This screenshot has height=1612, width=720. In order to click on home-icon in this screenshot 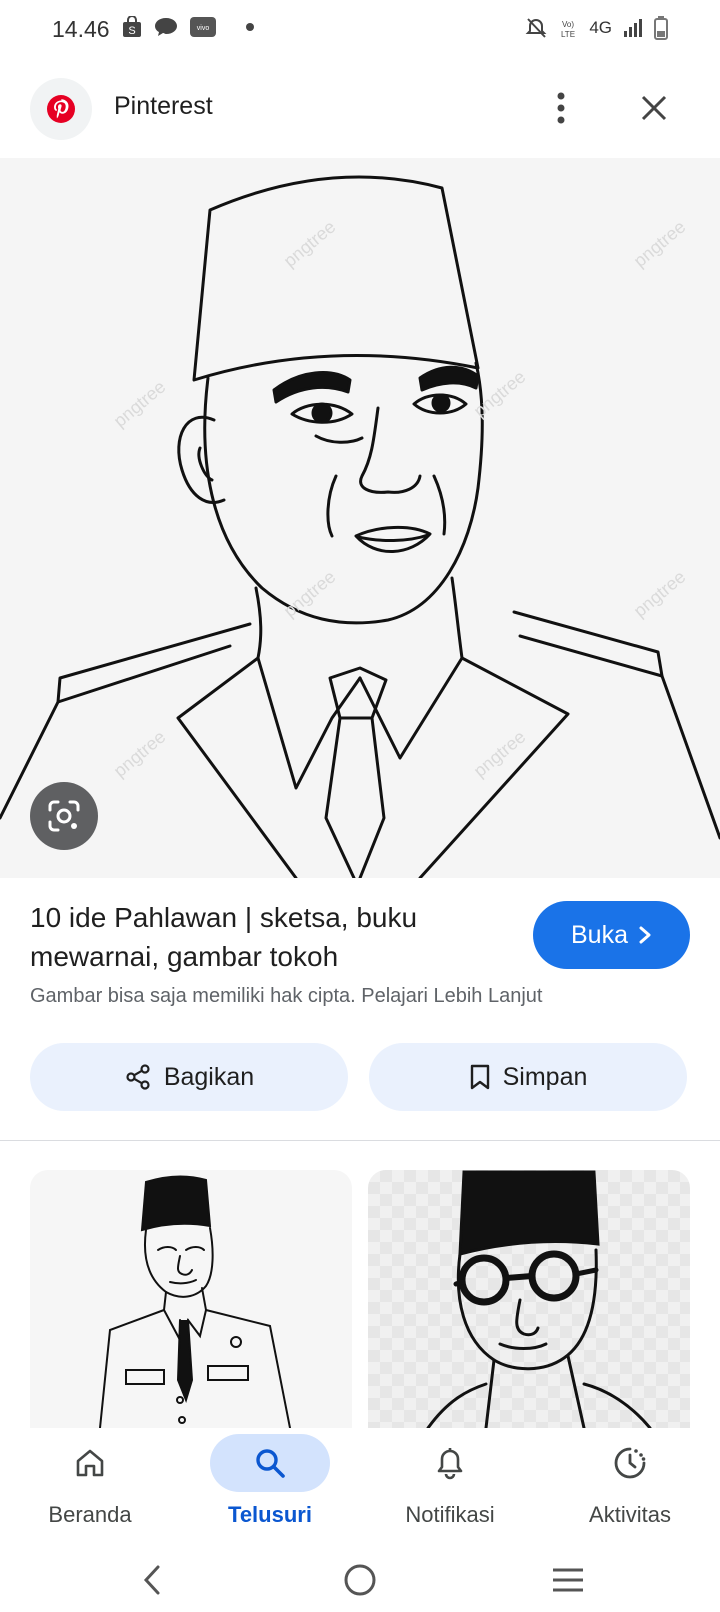, I will do `click(90, 1463)`.